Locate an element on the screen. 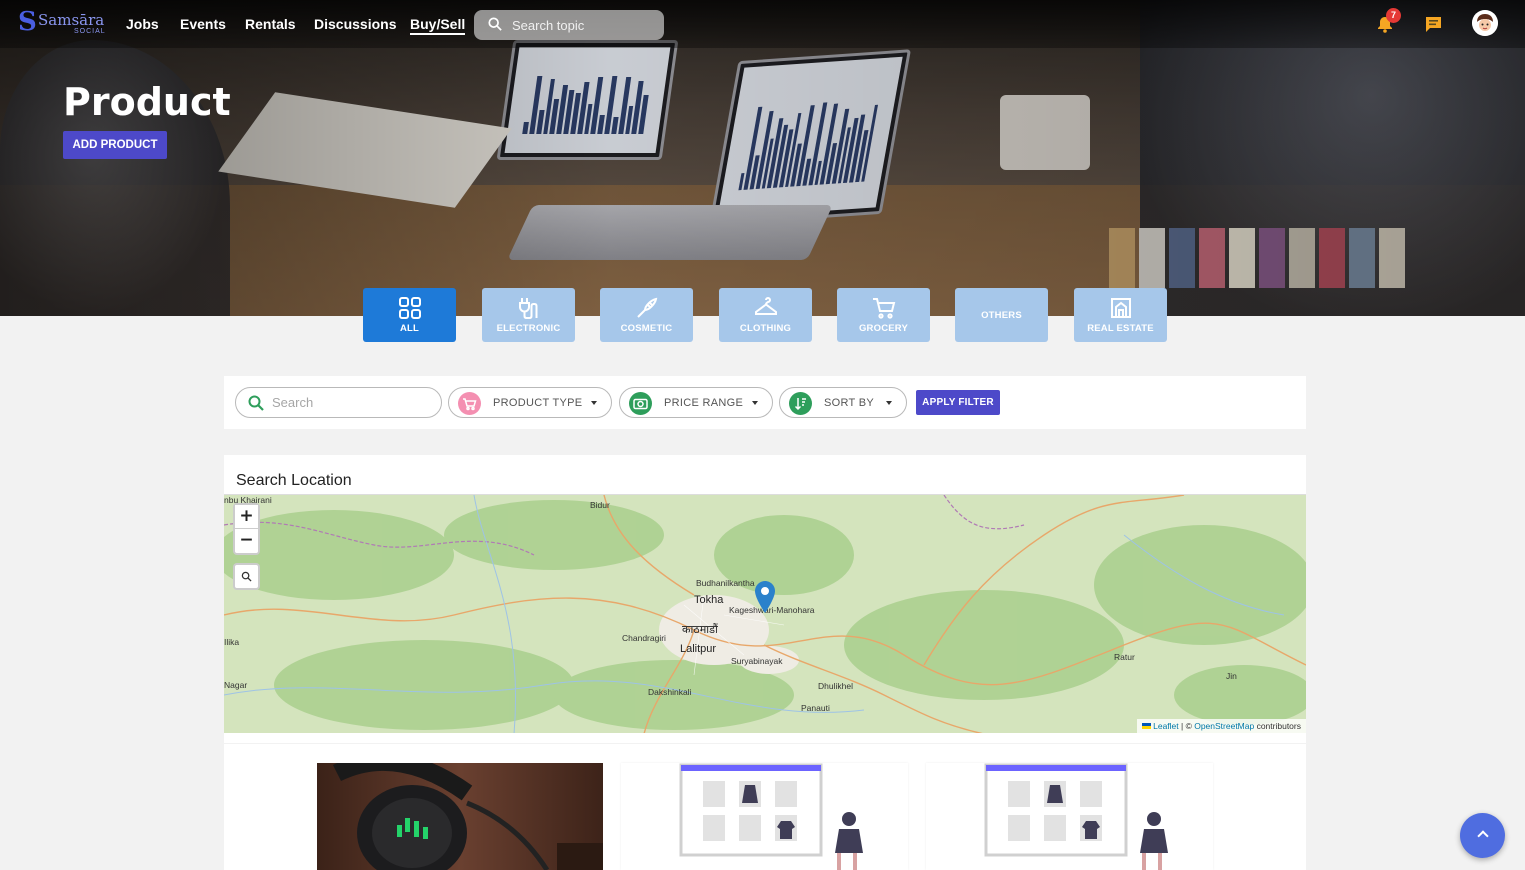 Image resolution: width=1525 pixels, height=870 pixels. sort-by-select: SORT BY is located at coordinates (843, 402).